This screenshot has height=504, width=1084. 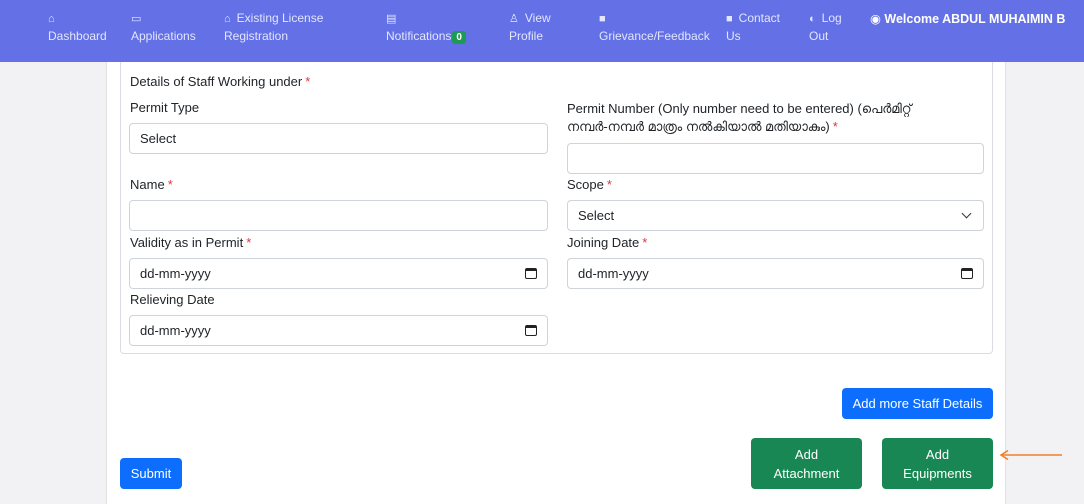 I want to click on nav-label: Notifications, so click(x=419, y=36).